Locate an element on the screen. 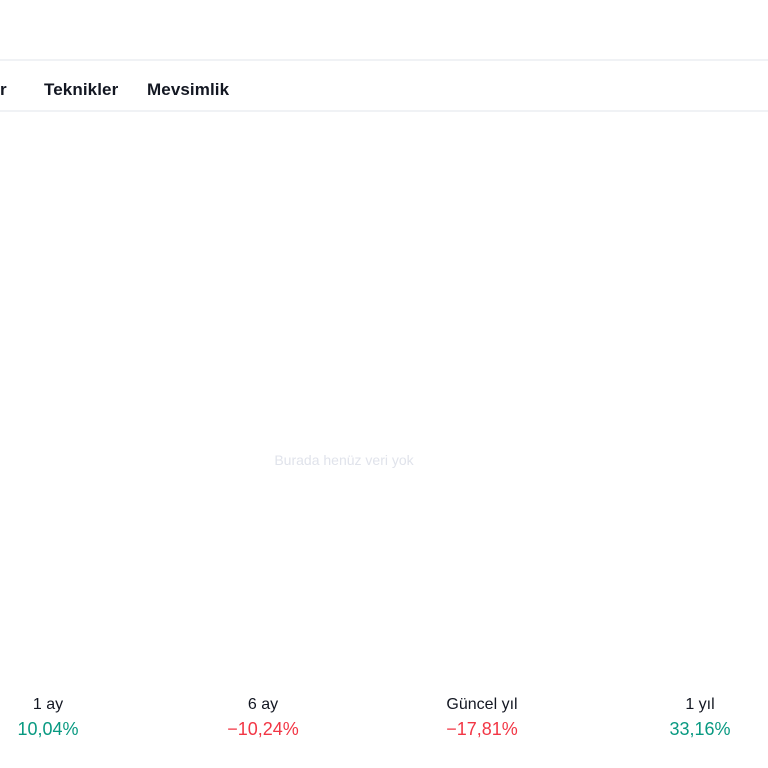 This screenshot has width=768, height=768. tab-bar-bottom-divider is located at coordinates (384, 111).